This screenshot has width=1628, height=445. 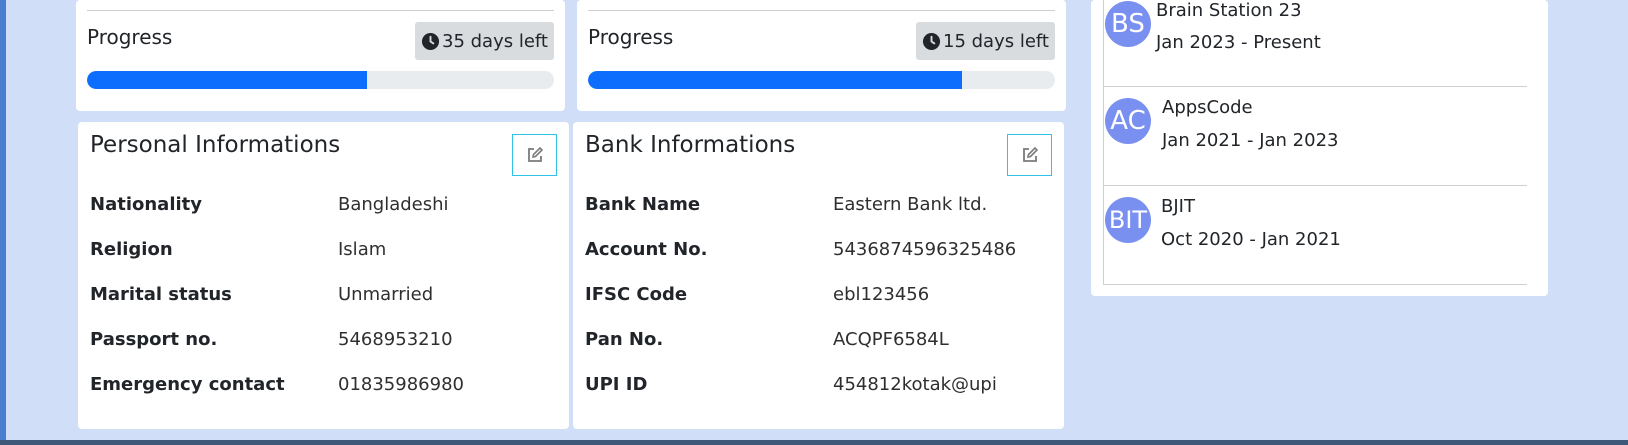 I want to click on info-value: 5436874596325486, so click(x=925, y=249).